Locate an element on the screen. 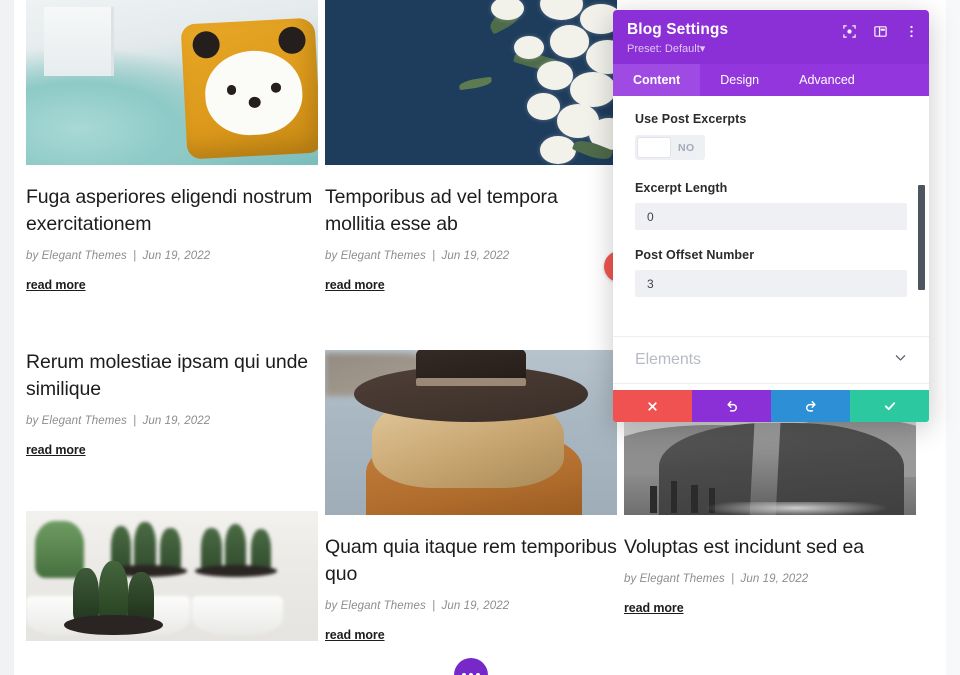  modal-preset-selector: Preset: Default▾ is located at coordinates (771, 48).